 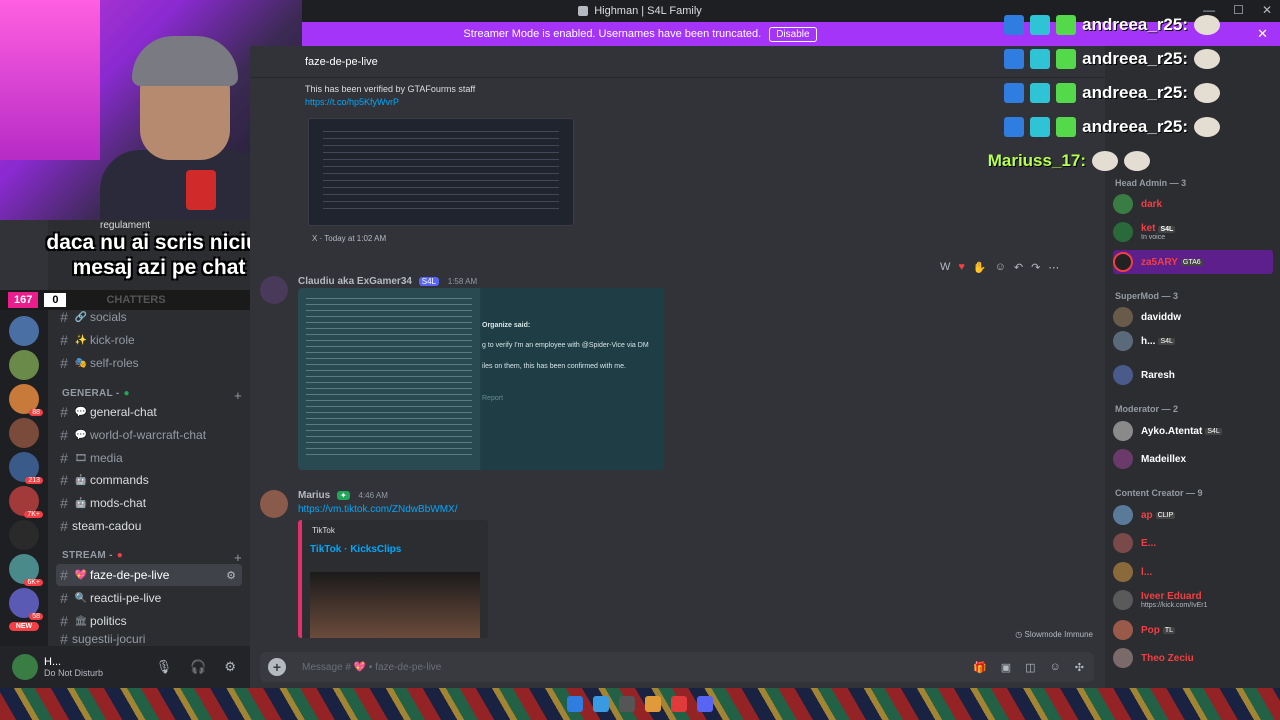 What do you see at coordinates (231, 575) in the screenshot?
I see `settings-gear-icon: ⚙` at bounding box center [231, 575].